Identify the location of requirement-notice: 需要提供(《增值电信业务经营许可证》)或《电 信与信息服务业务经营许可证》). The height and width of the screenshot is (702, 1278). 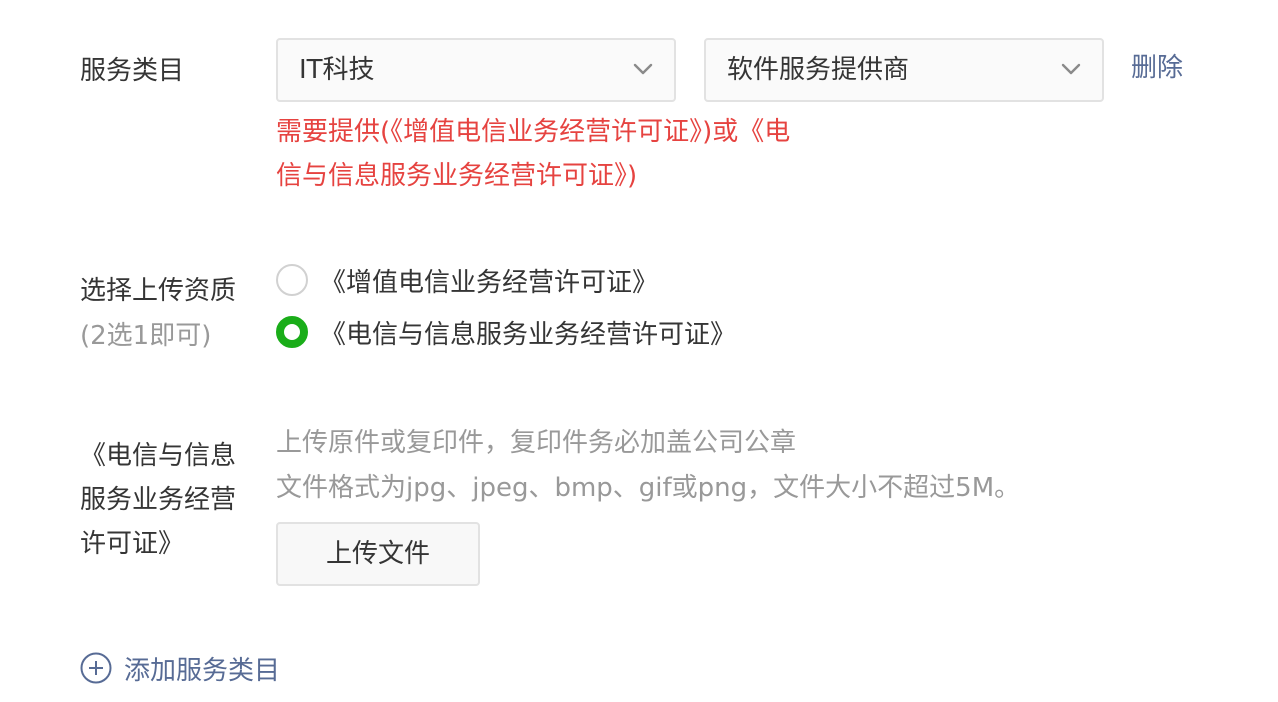
(576, 154).